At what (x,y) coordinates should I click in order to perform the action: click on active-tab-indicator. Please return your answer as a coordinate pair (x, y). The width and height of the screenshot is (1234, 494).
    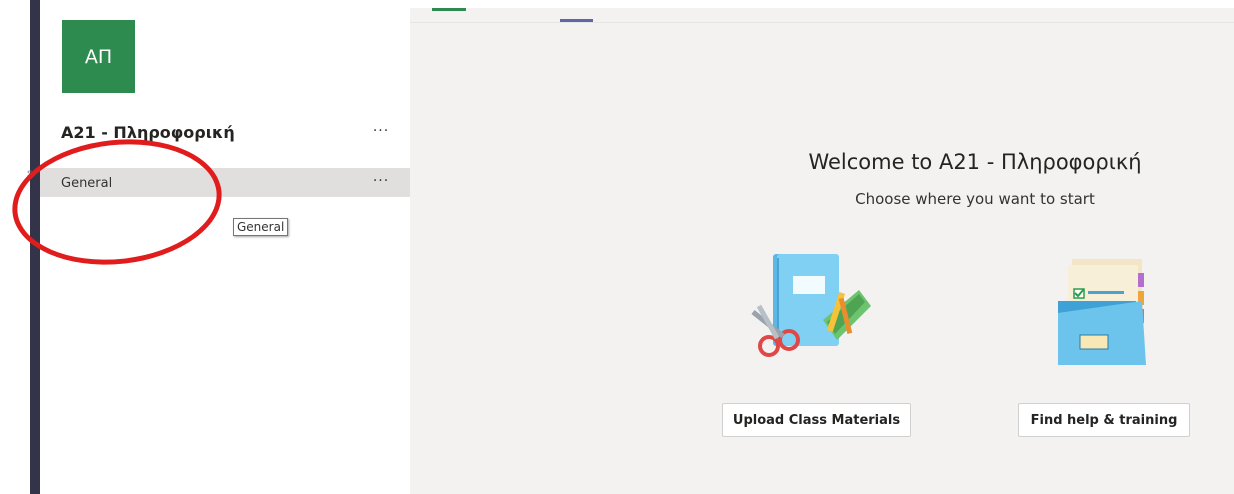
    Looking at the image, I should click on (576, 20).